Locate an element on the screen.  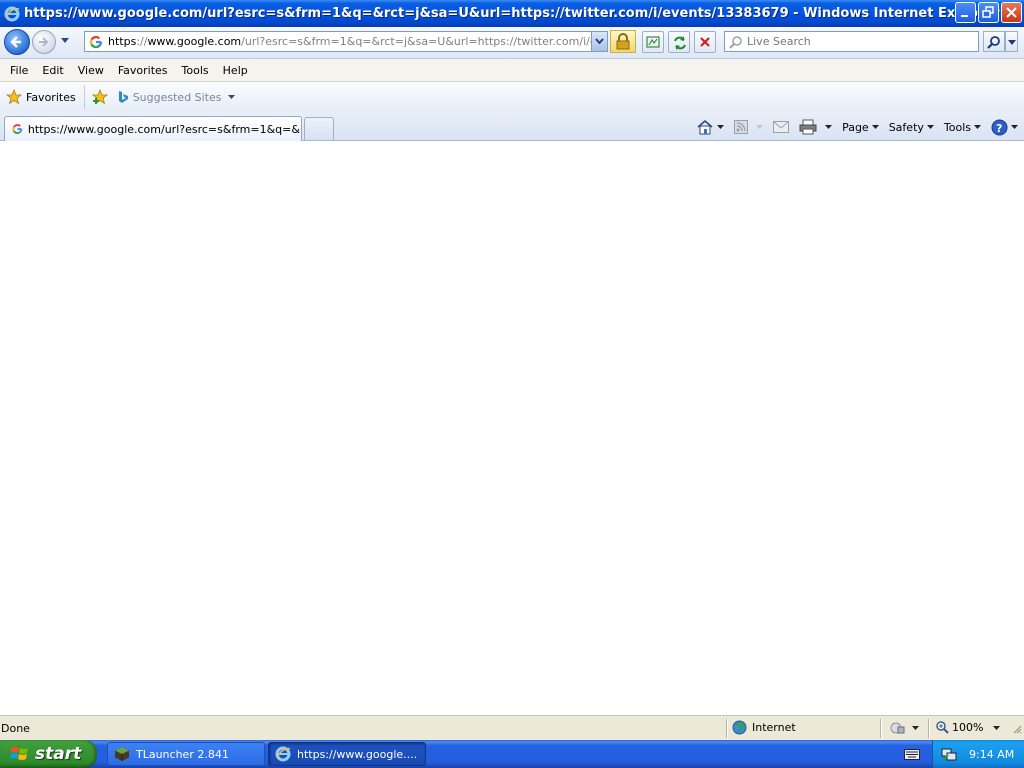
tools-menu-label: Tools is located at coordinates (957, 127).